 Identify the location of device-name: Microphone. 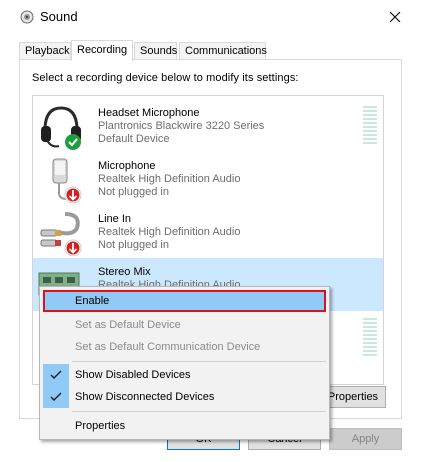
(127, 166).